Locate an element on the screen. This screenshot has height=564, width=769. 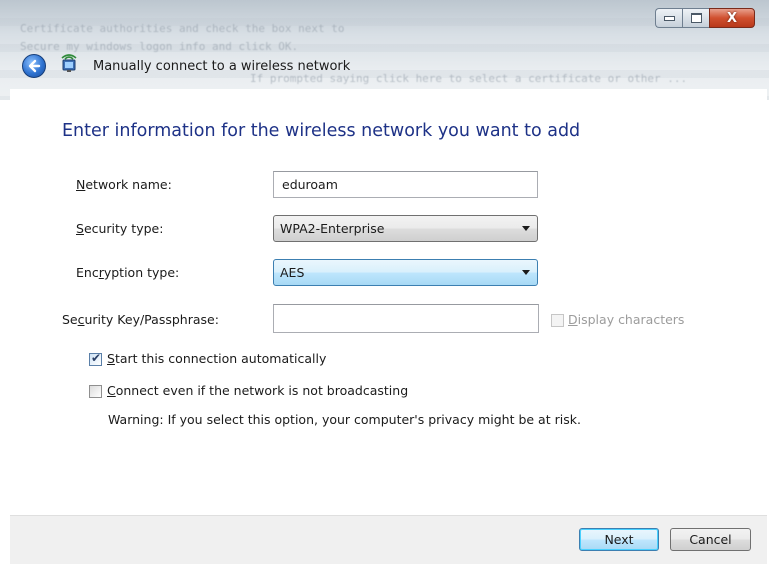
maximize-button is located at coordinates (695, 18).